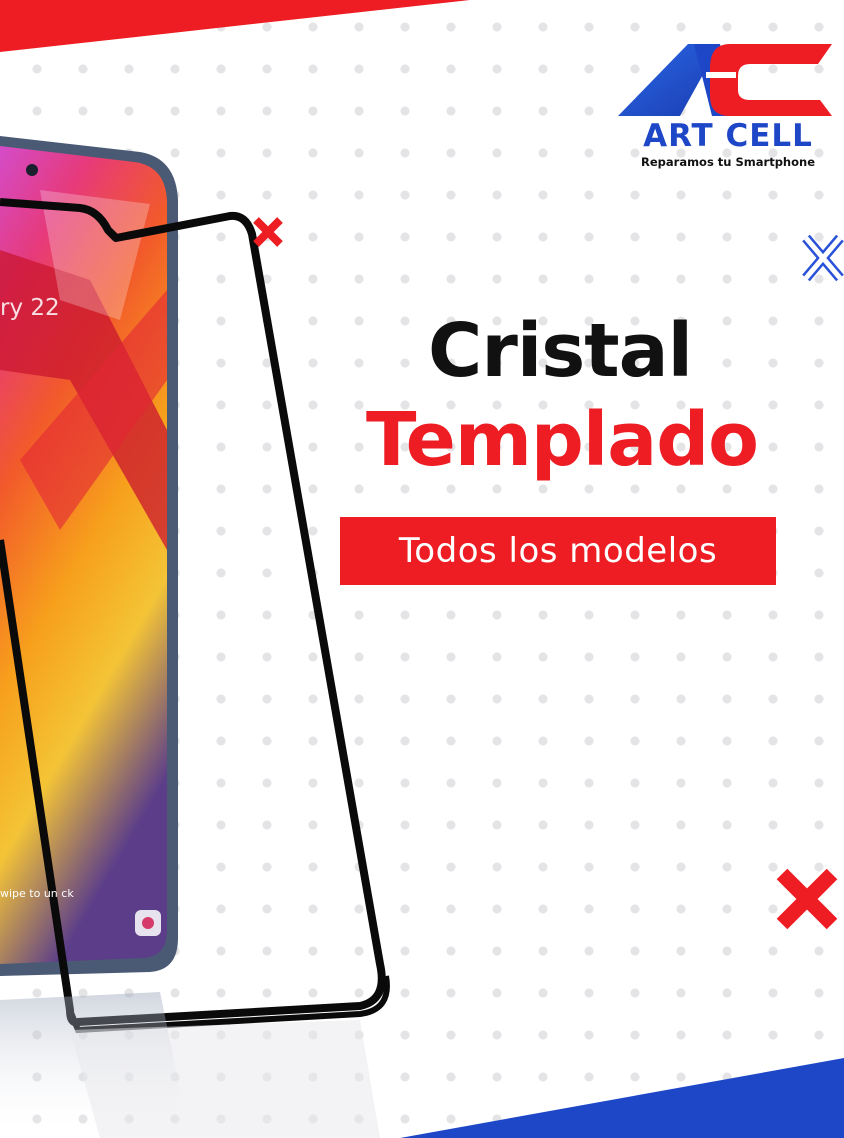  I want to click on x-mark-red-large-icon, so click(807, 899).